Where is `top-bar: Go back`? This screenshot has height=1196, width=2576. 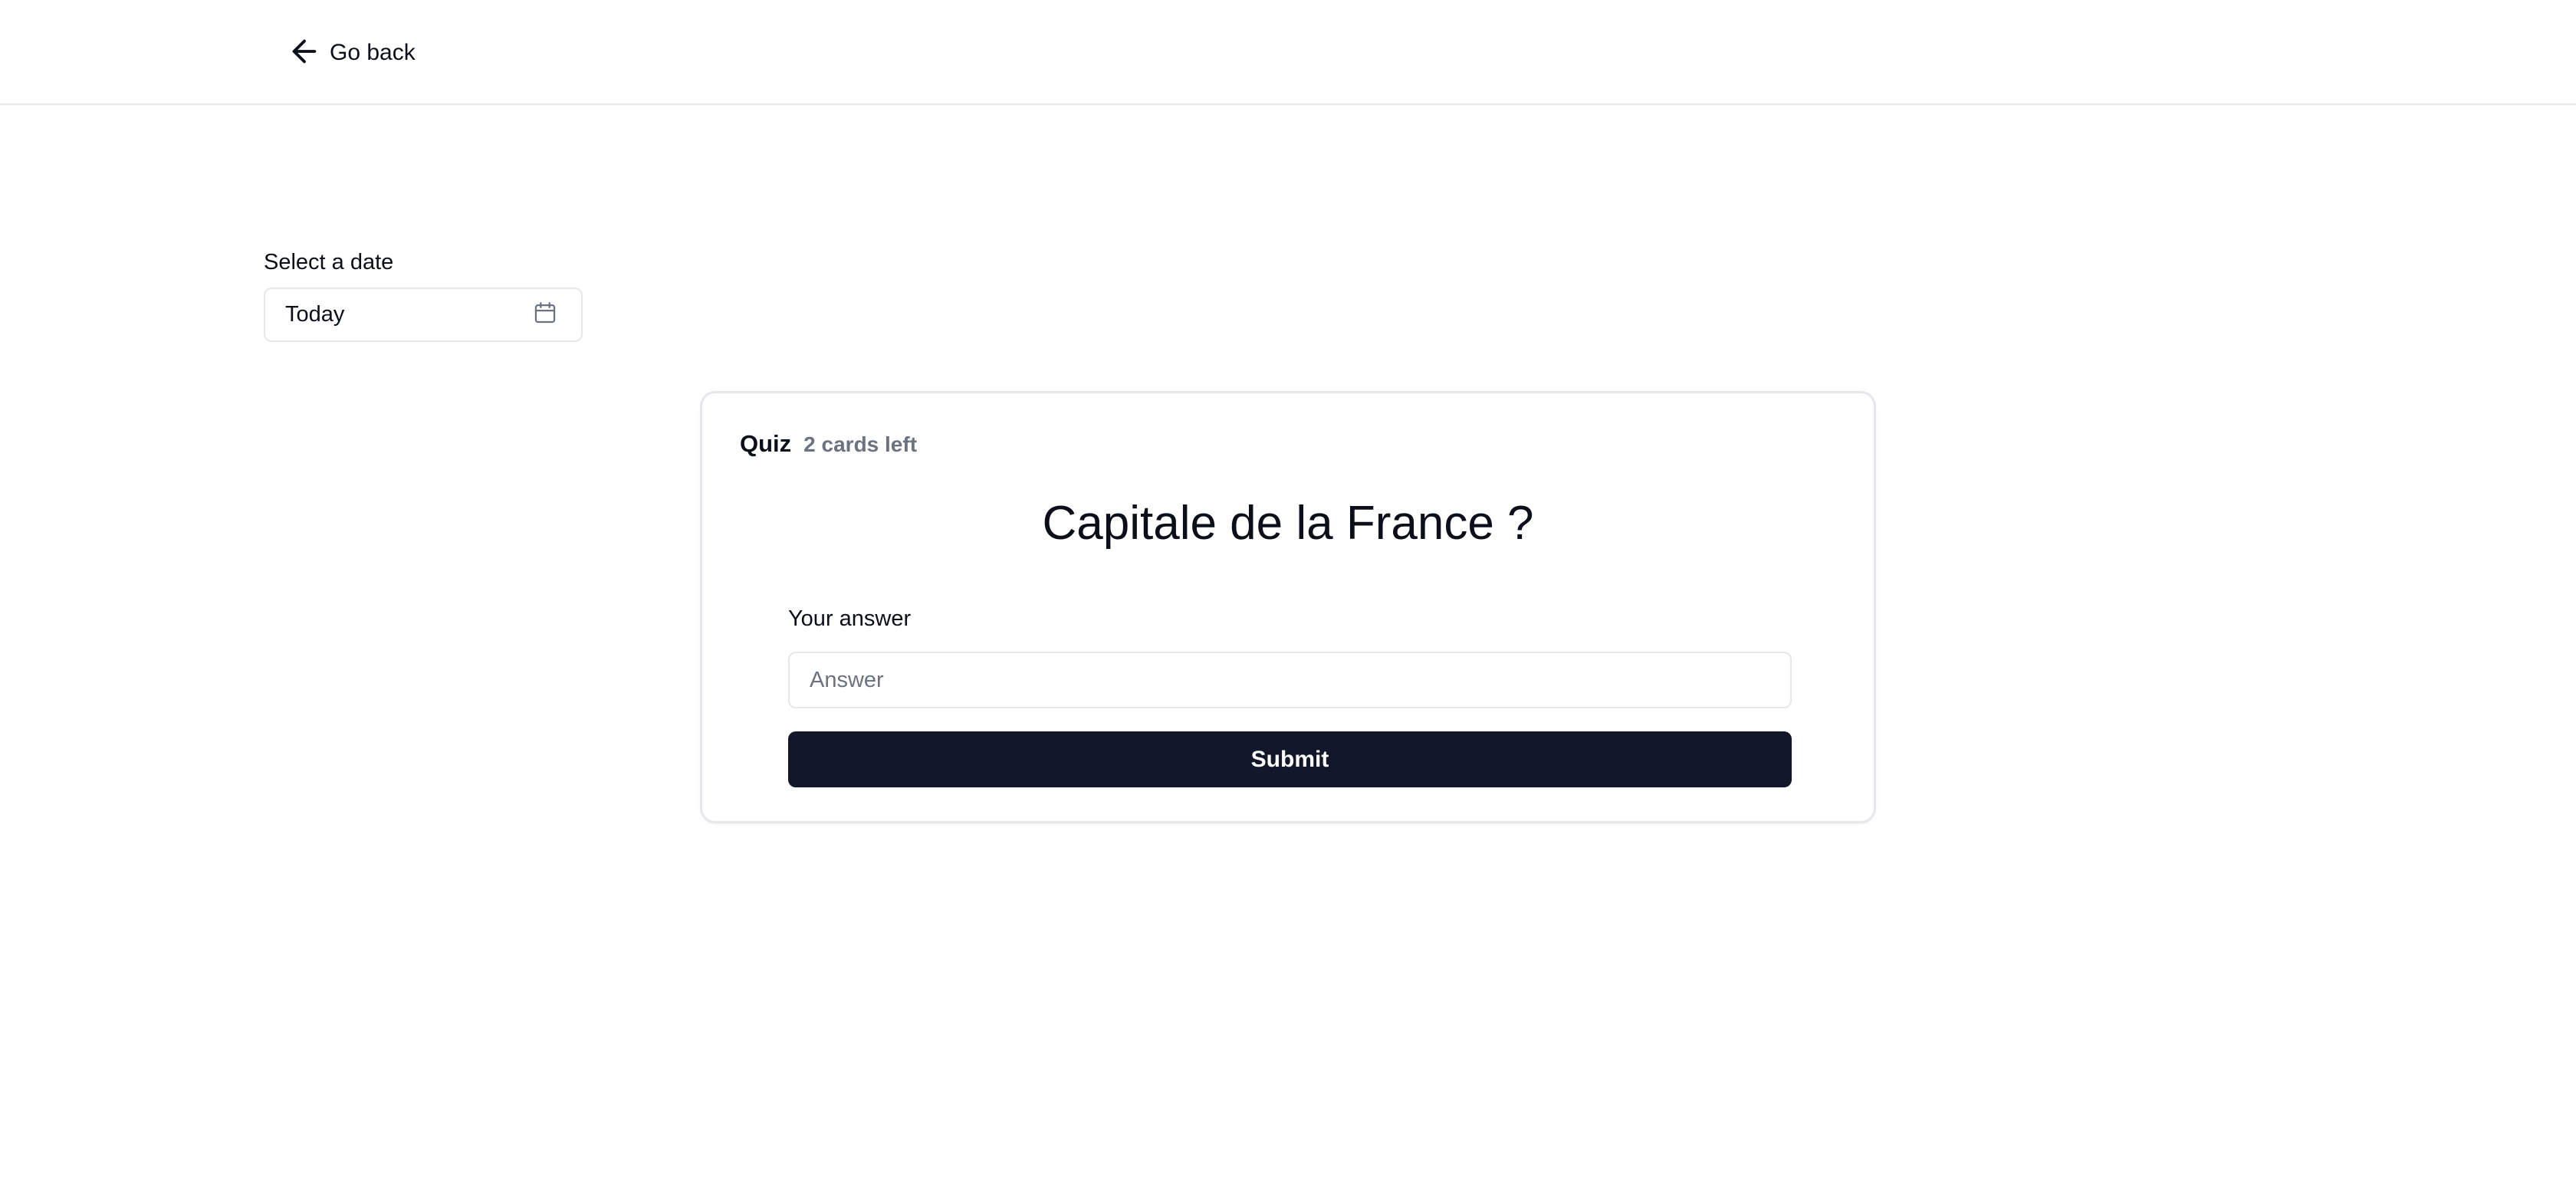 top-bar: Go back is located at coordinates (1288, 53).